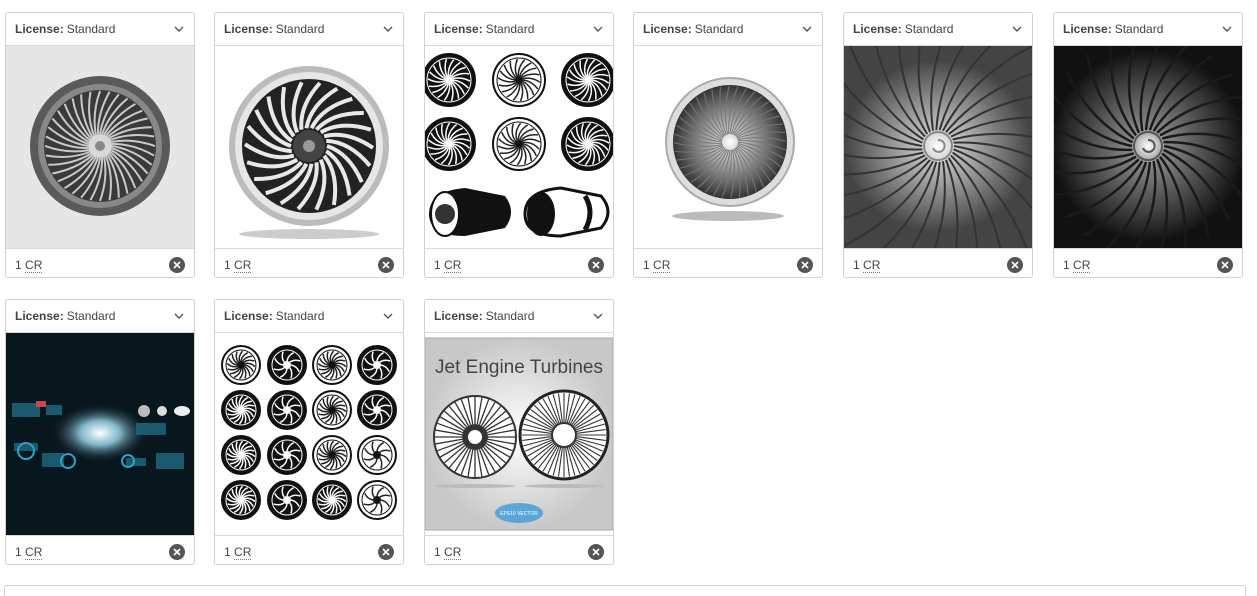 This screenshot has height=596, width=1257. I want to click on turbine-set-icon, so click(519, 147).